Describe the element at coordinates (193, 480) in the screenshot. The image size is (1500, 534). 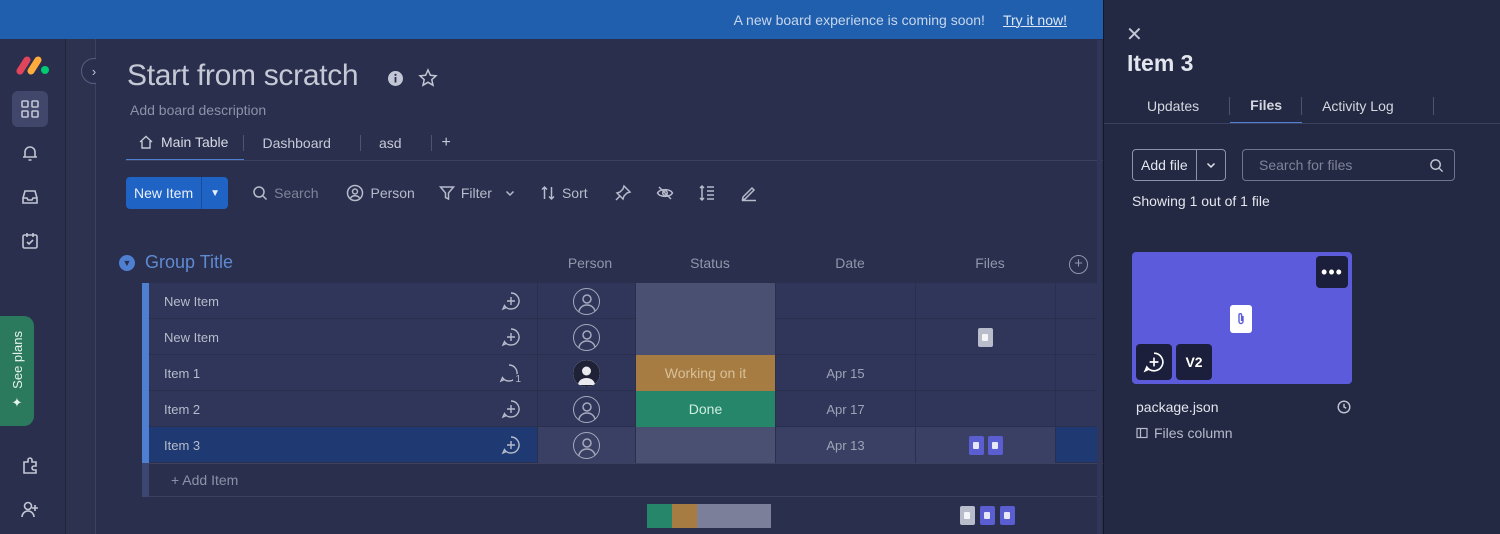
I see `add-item-label: + Add Item` at that location.